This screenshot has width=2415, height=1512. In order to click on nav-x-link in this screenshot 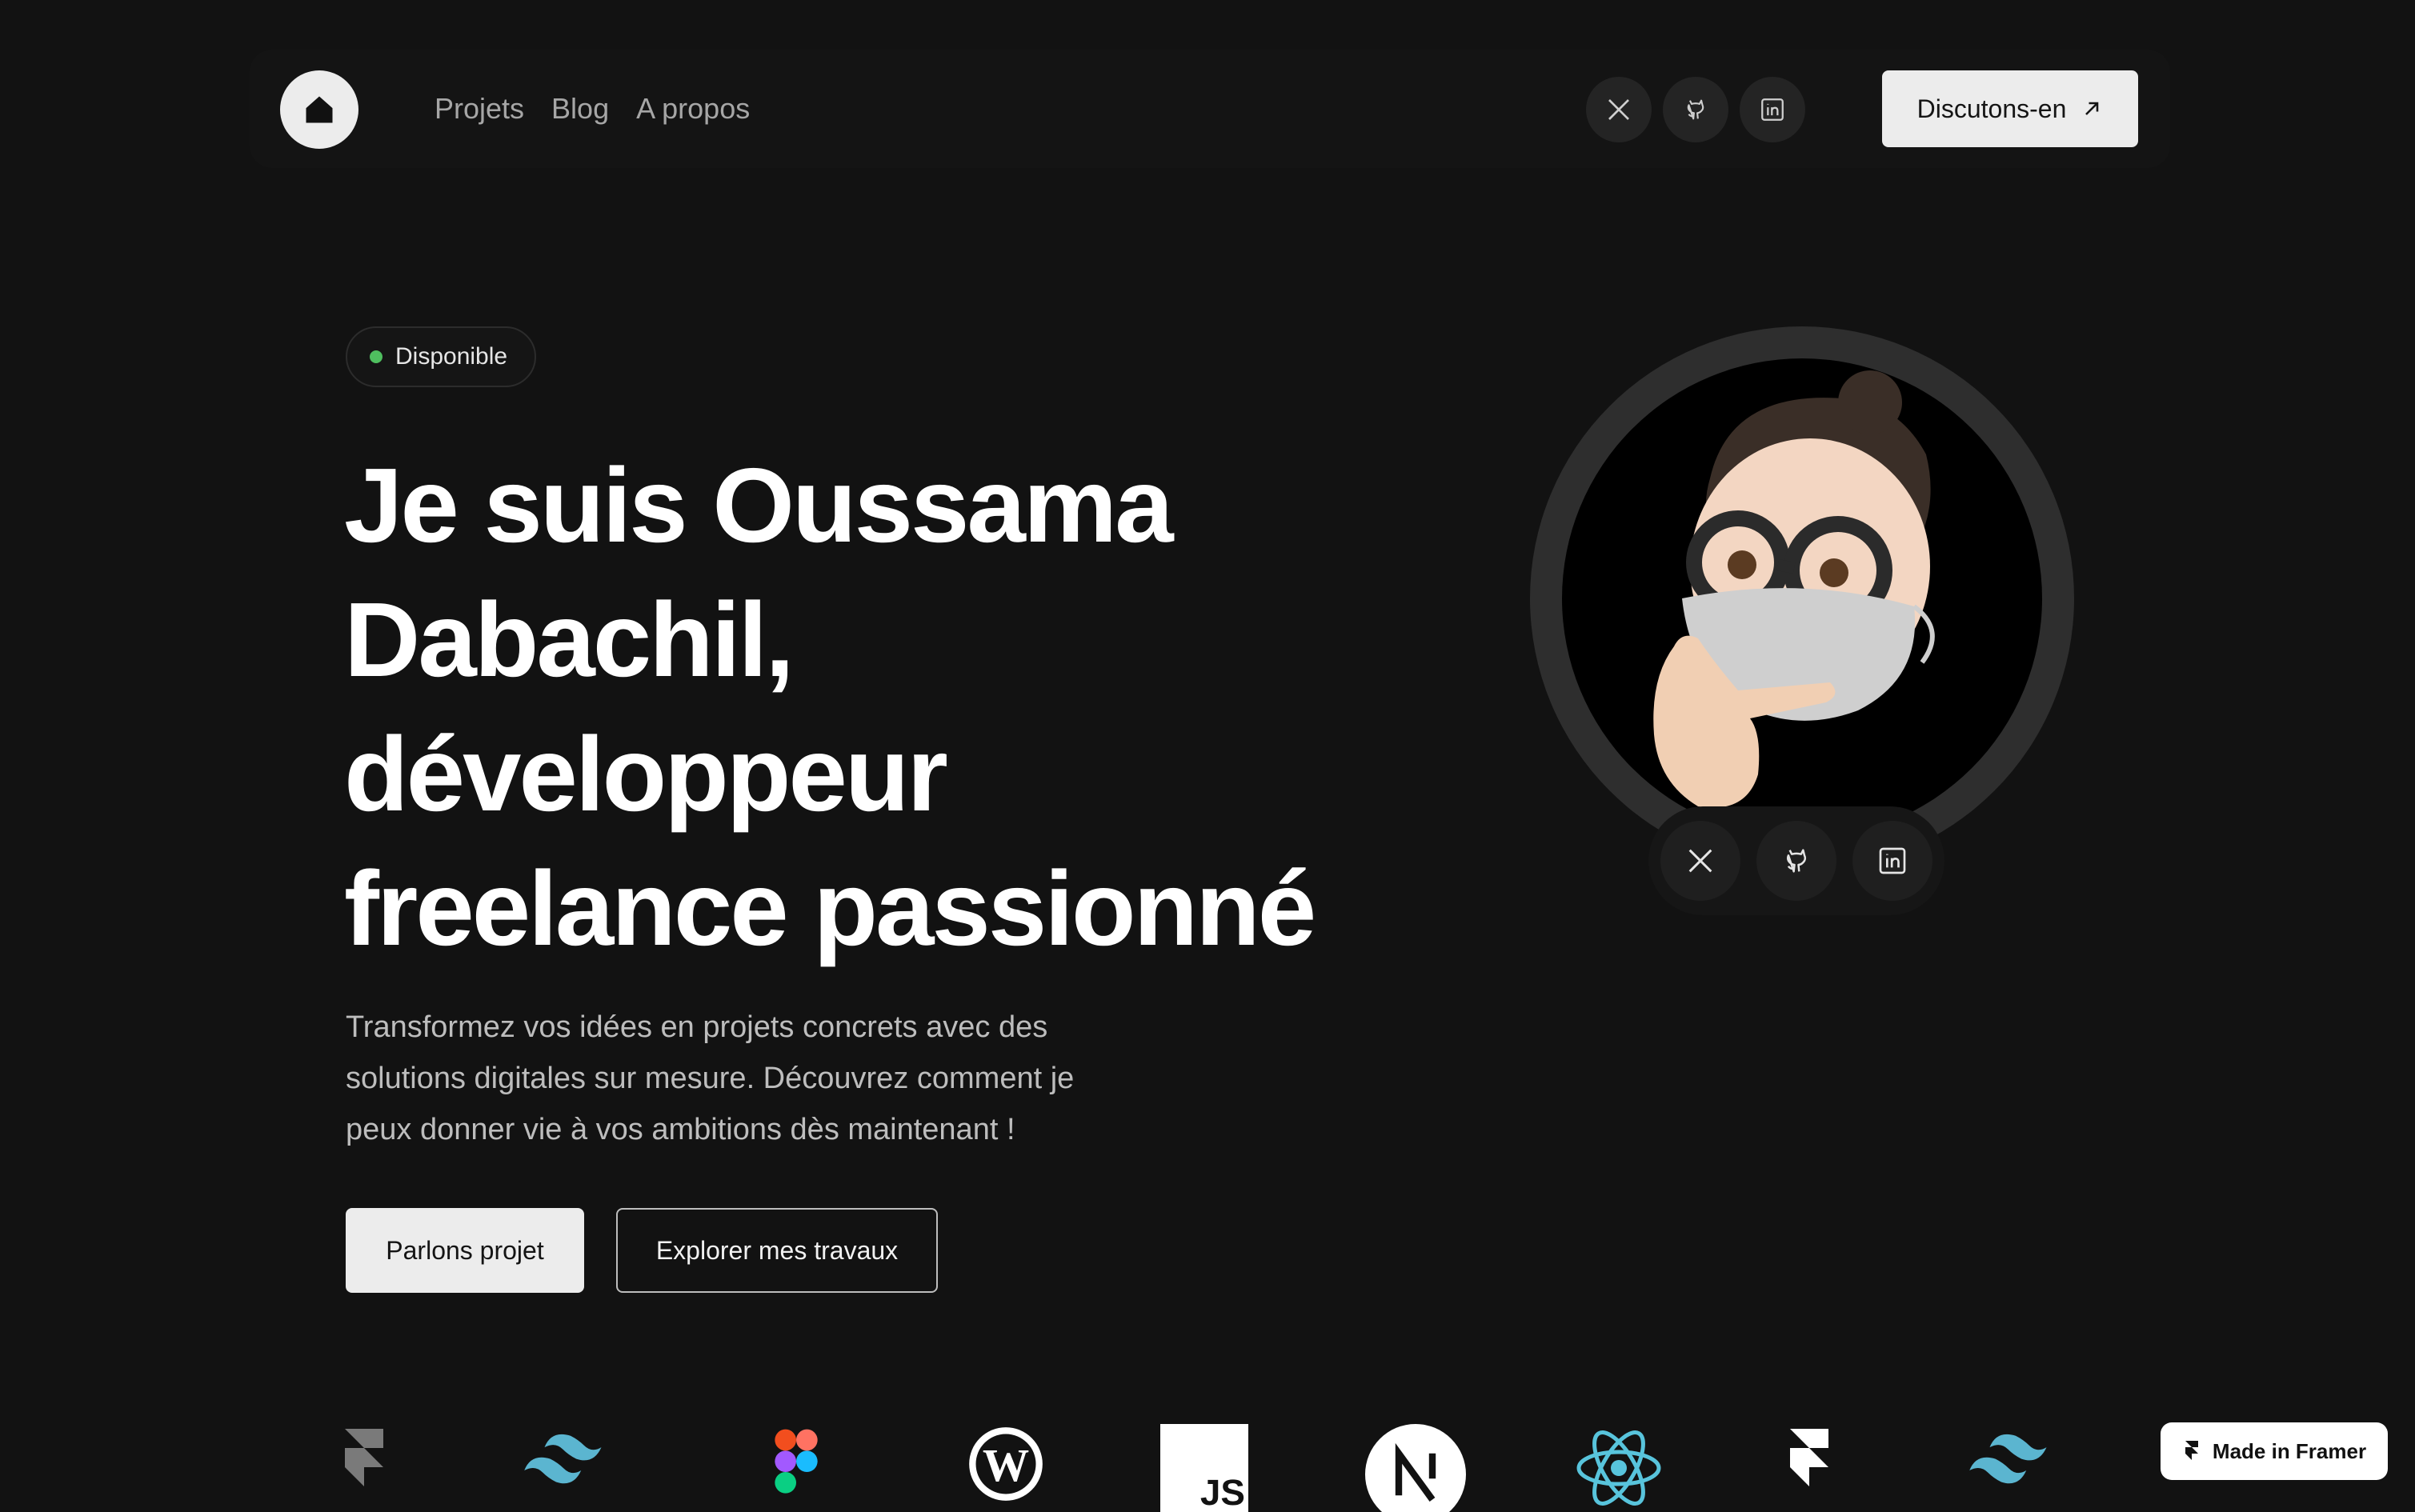, I will do `click(1619, 109)`.